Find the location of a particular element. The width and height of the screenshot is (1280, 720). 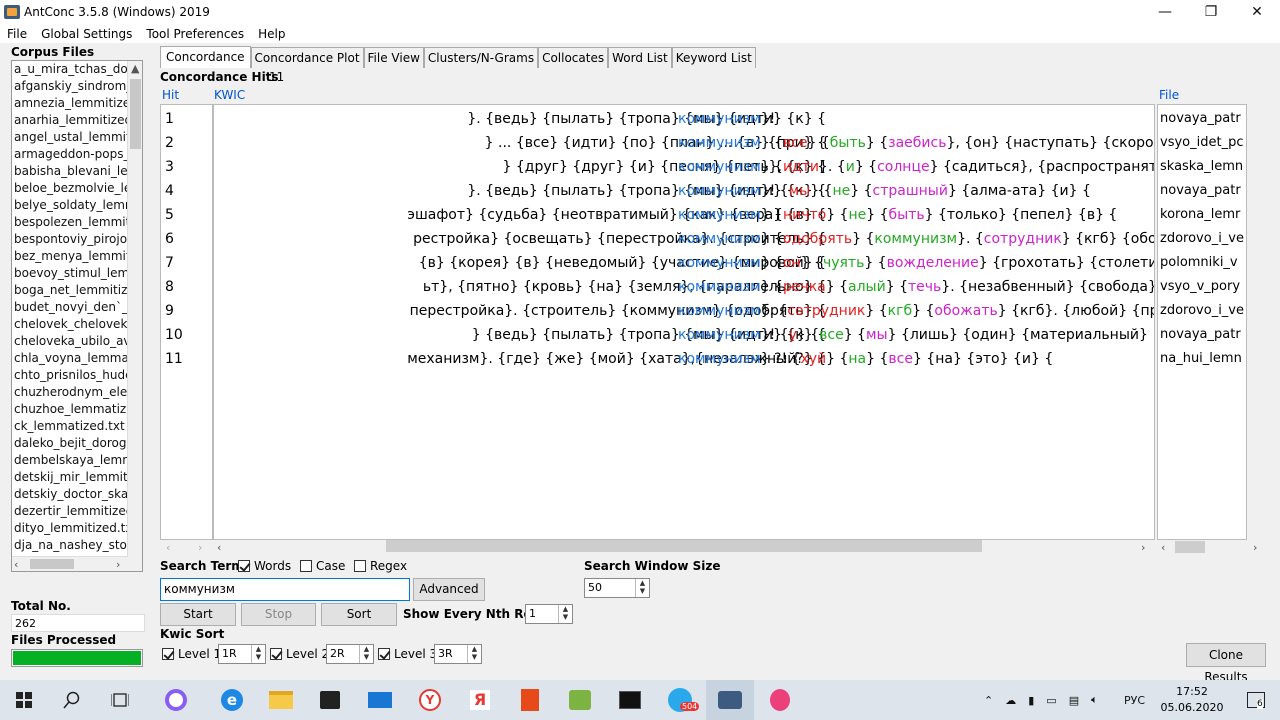

corpus-file-item: dja_na_nashey_store is located at coordinates (70, 545).